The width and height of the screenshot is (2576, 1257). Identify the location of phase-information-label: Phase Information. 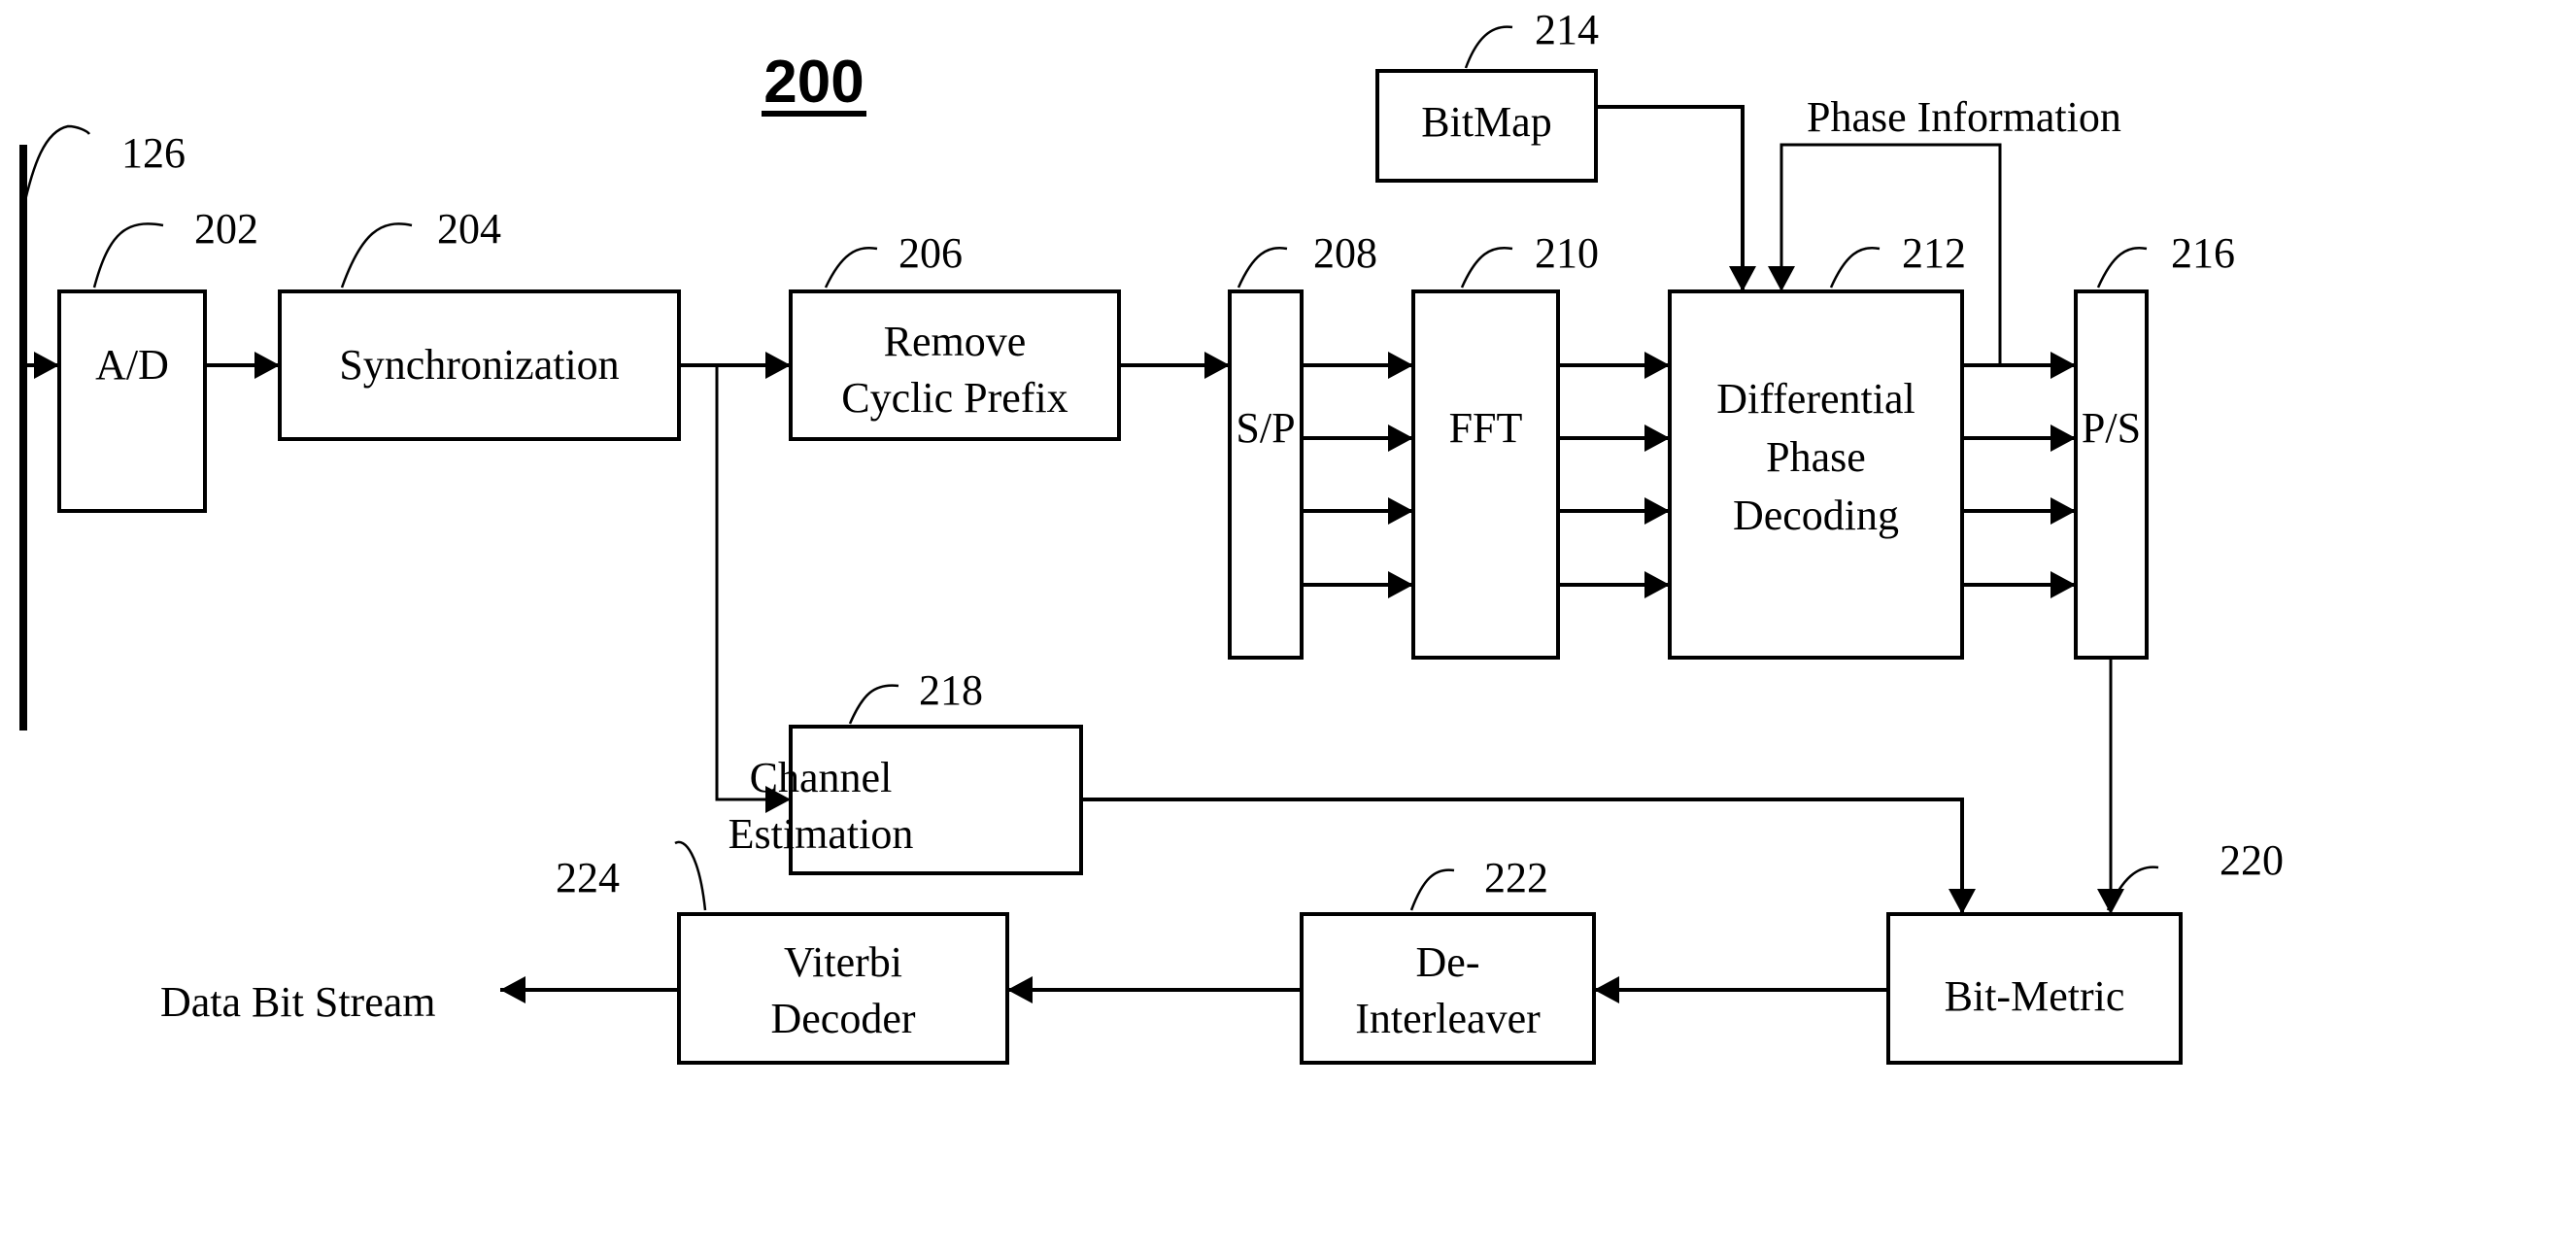
(1964, 117).